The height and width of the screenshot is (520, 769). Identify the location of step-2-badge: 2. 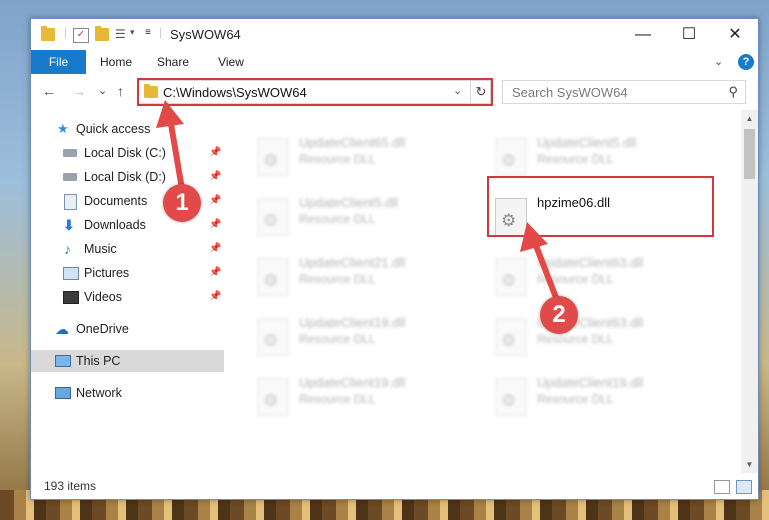
(559, 315).